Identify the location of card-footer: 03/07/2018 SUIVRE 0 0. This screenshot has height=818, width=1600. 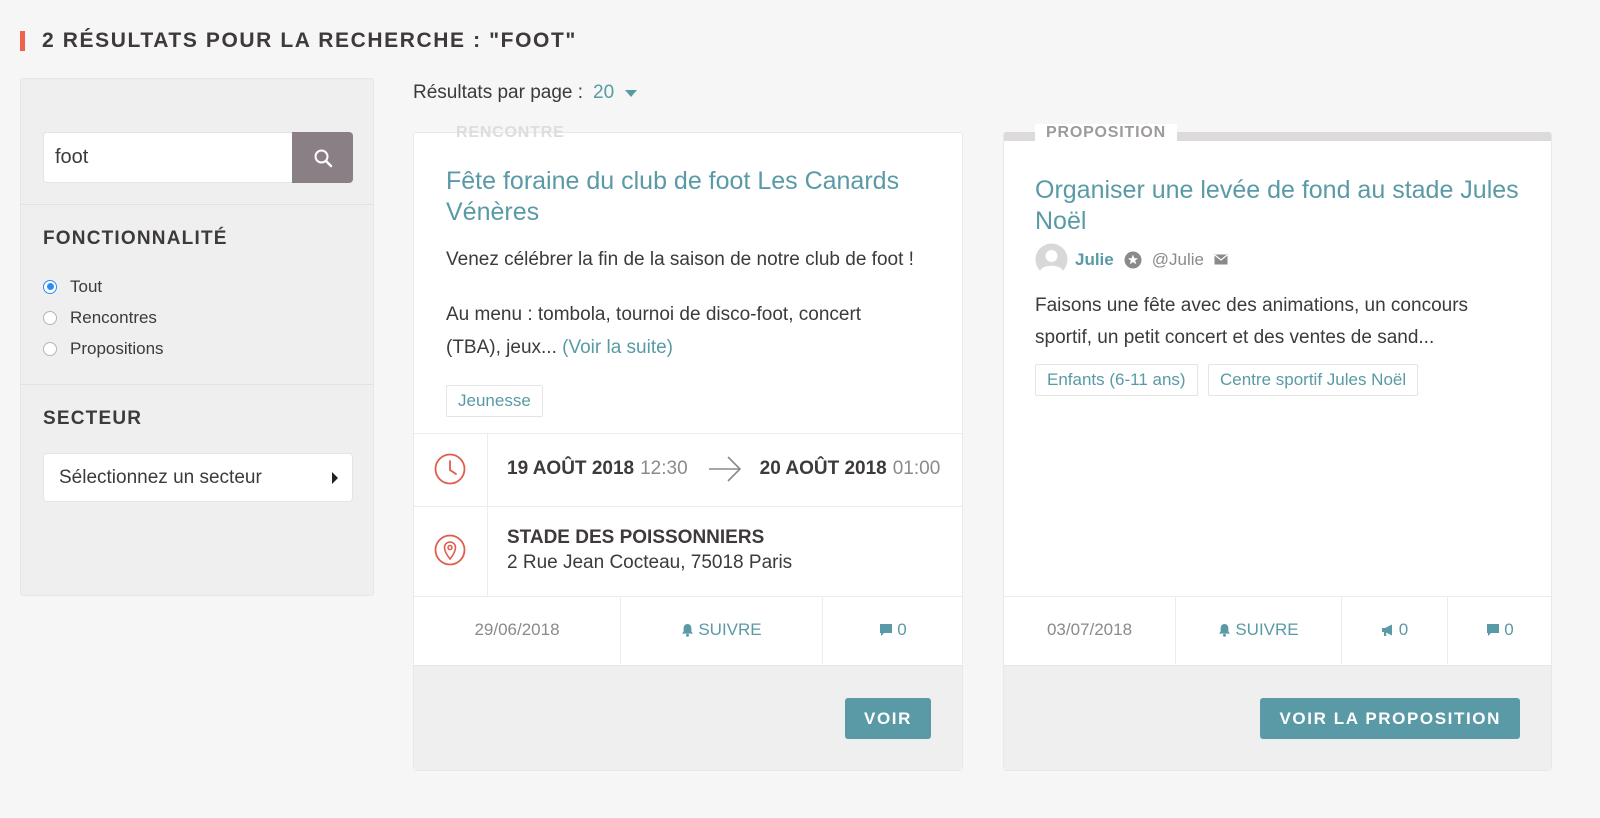
(1277, 630).